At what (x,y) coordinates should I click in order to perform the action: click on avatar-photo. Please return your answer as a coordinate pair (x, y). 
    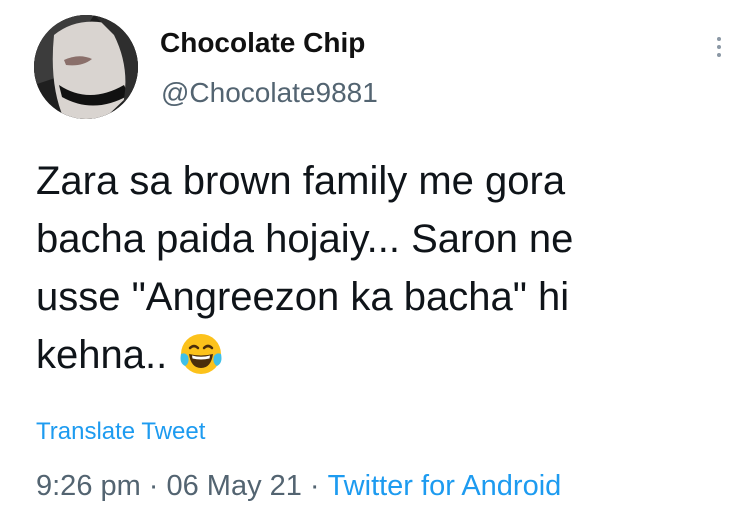
    Looking at the image, I should click on (86, 67).